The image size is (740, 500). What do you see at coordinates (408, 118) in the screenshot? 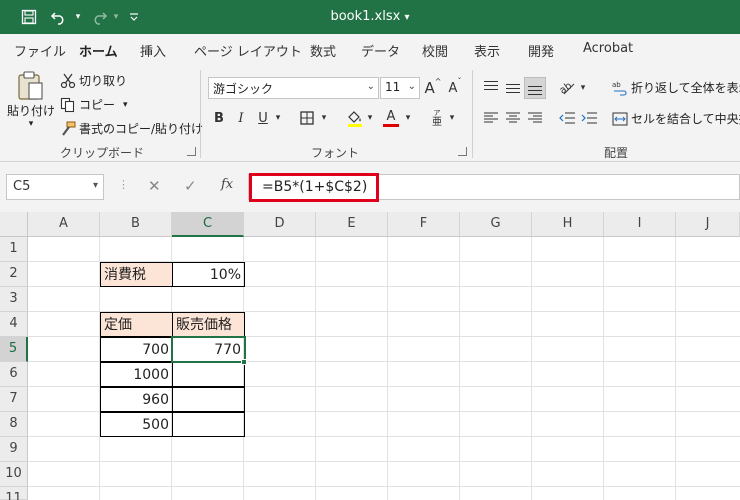
I see `font-color-dropdown-icon: ▾` at bounding box center [408, 118].